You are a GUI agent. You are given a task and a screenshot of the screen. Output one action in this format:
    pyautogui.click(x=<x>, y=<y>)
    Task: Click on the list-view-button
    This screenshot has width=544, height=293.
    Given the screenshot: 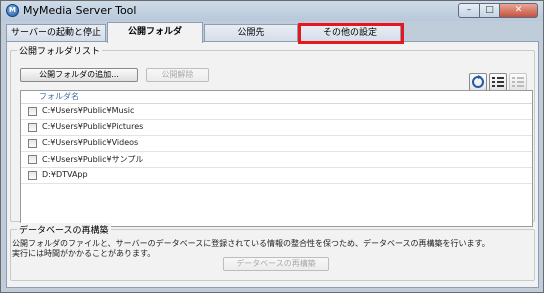 What is the action you would take?
    pyautogui.click(x=518, y=82)
    